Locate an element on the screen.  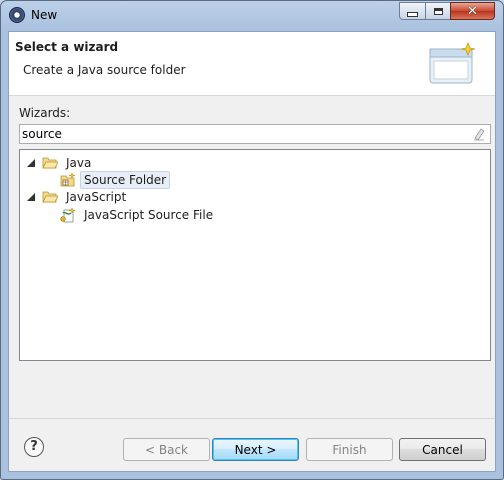
maximize-icon is located at coordinates (438, 11).